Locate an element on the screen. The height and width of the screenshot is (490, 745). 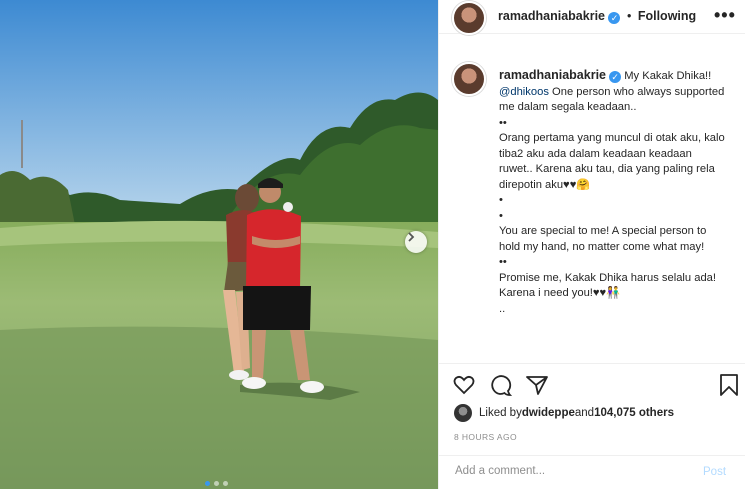
header-user-line: ramadhaniabakrie ✓ • Following is located at coordinates (597, 16).